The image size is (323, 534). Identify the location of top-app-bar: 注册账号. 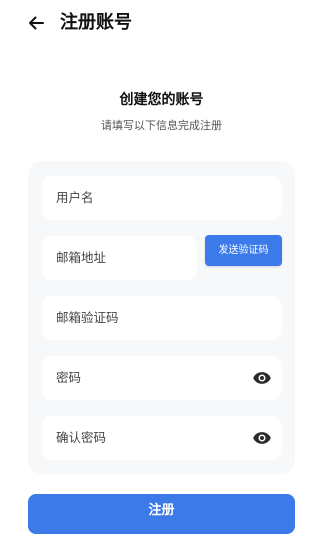
(161, 23).